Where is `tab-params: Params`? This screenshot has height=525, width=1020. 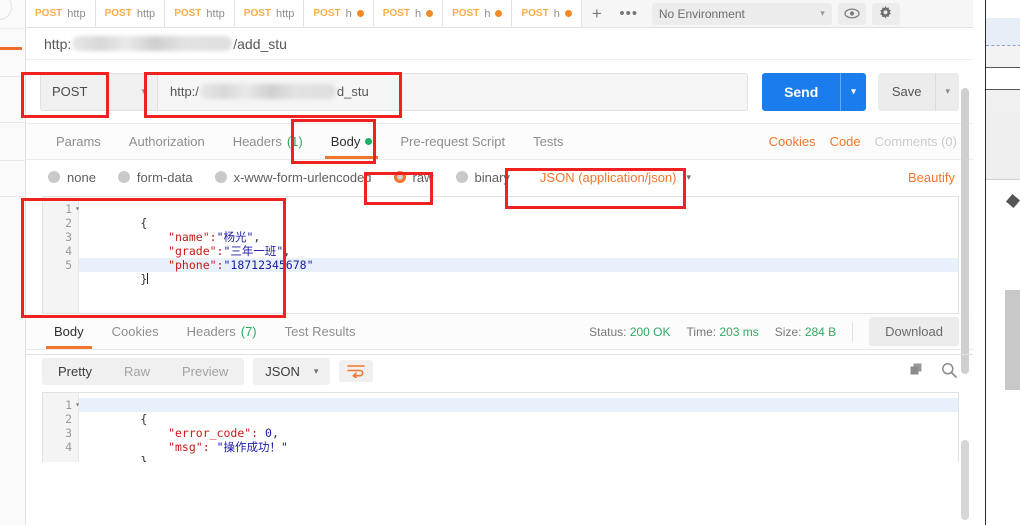 tab-params: Params is located at coordinates (78, 141).